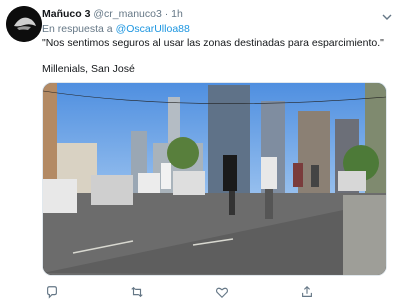  What do you see at coordinates (88, 69) in the screenshot?
I see `tweet-text-line-2: Millenials, San José` at bounding box center [88, 69].